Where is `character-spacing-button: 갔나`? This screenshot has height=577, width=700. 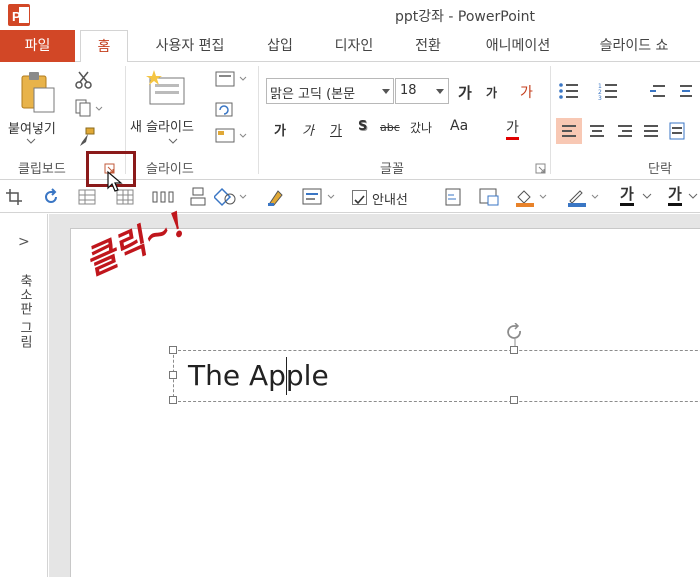 character-spacing-button: 갔나 is located at coordinates (421, 127).